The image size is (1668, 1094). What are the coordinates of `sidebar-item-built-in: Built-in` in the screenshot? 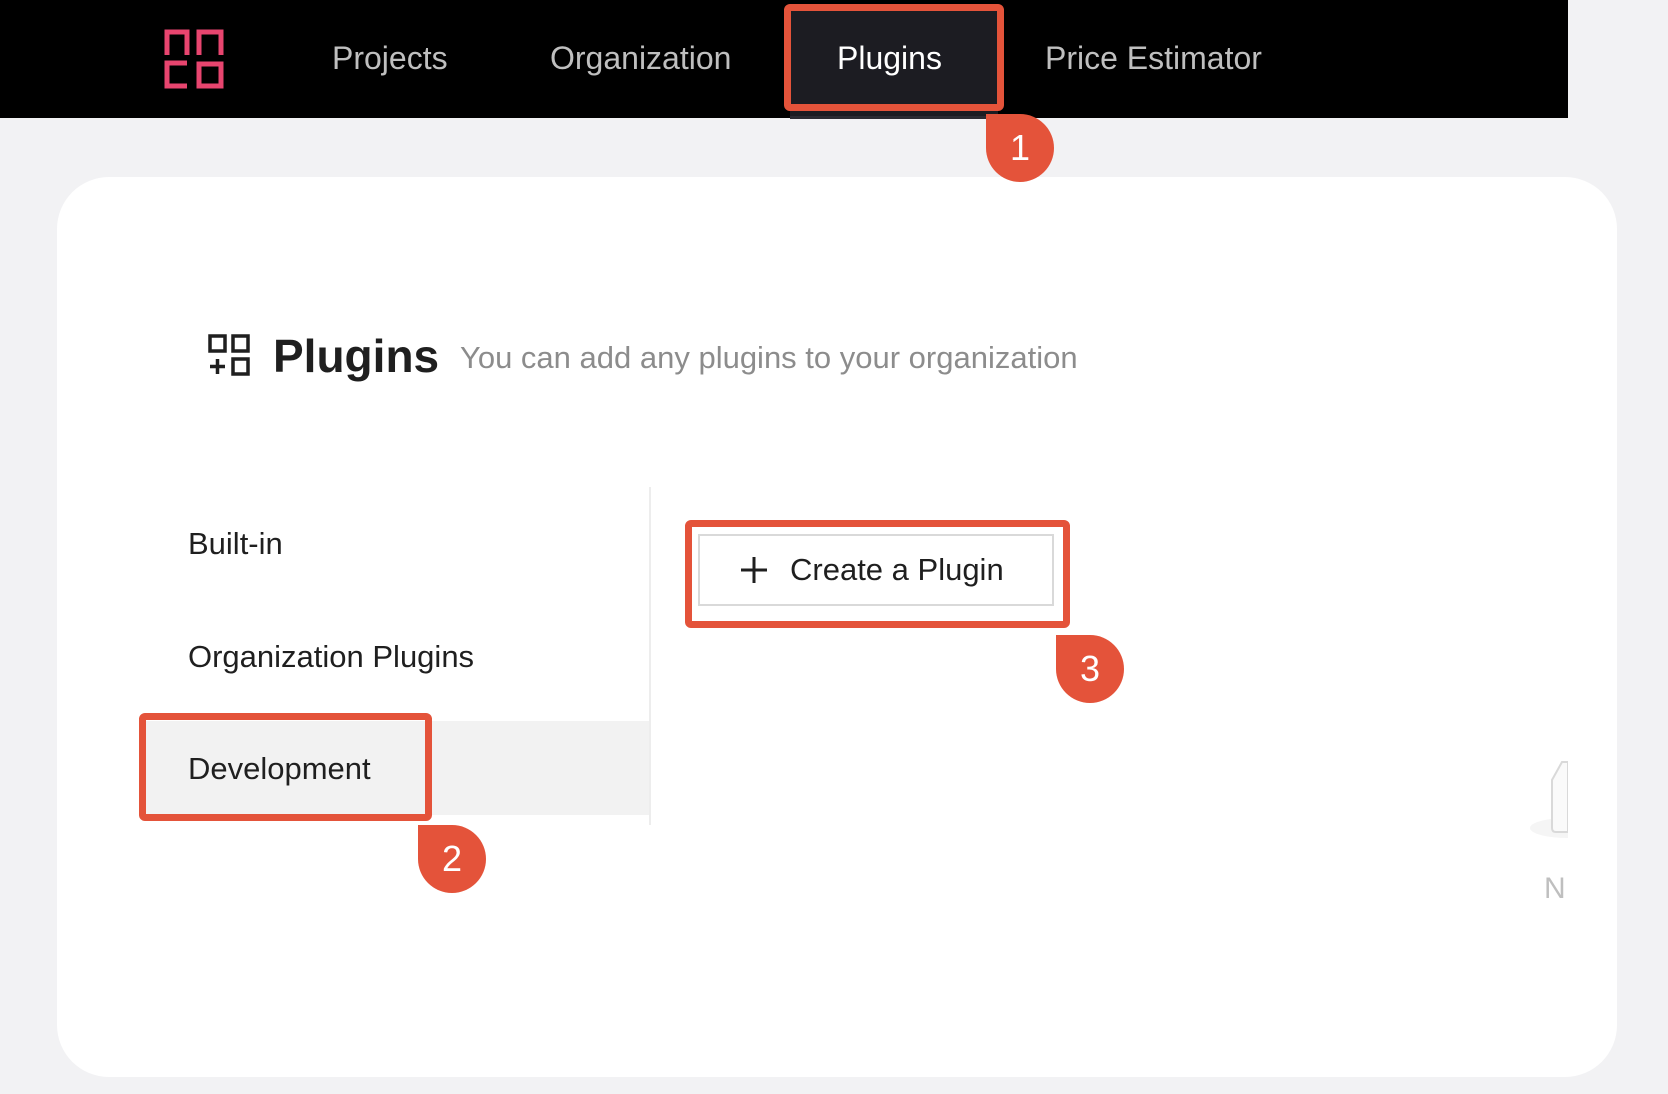 It's located at (235, 544).